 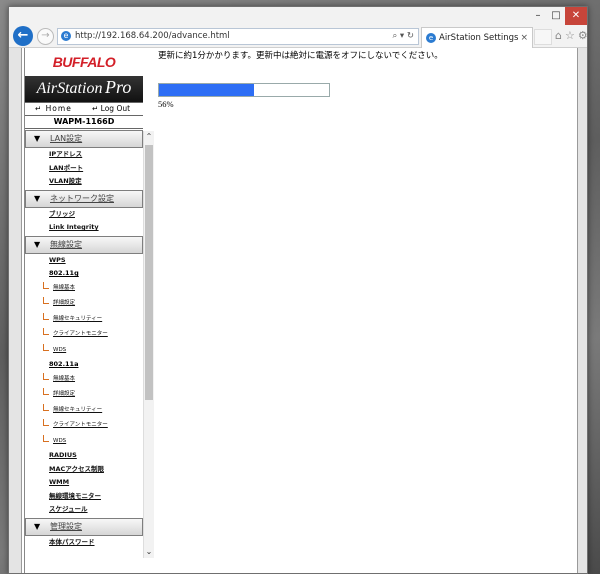 I want to click on list-item: 本体パスワード, so click(x=84, y=543).